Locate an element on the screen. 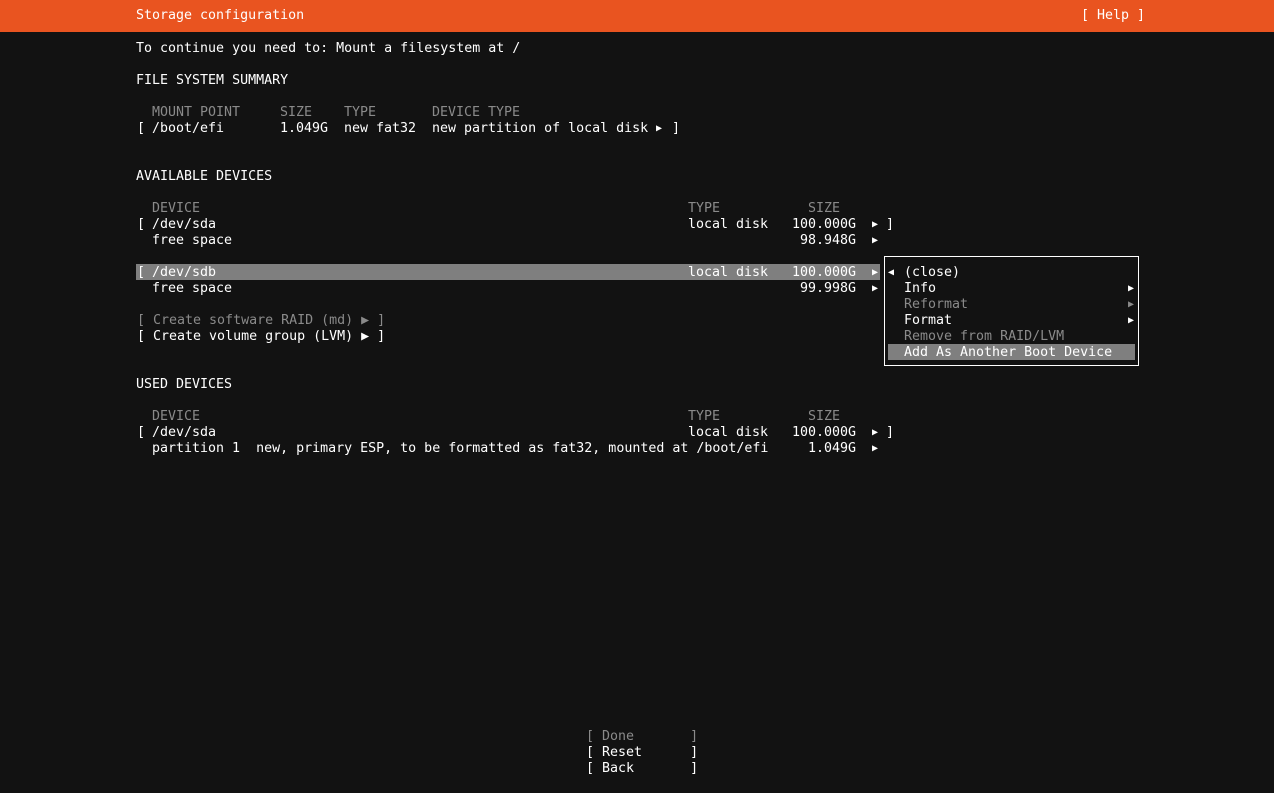 This screenshot has height=793, width=1274. back-arrow-icon: ◀ is located at coordinates (891, 273).